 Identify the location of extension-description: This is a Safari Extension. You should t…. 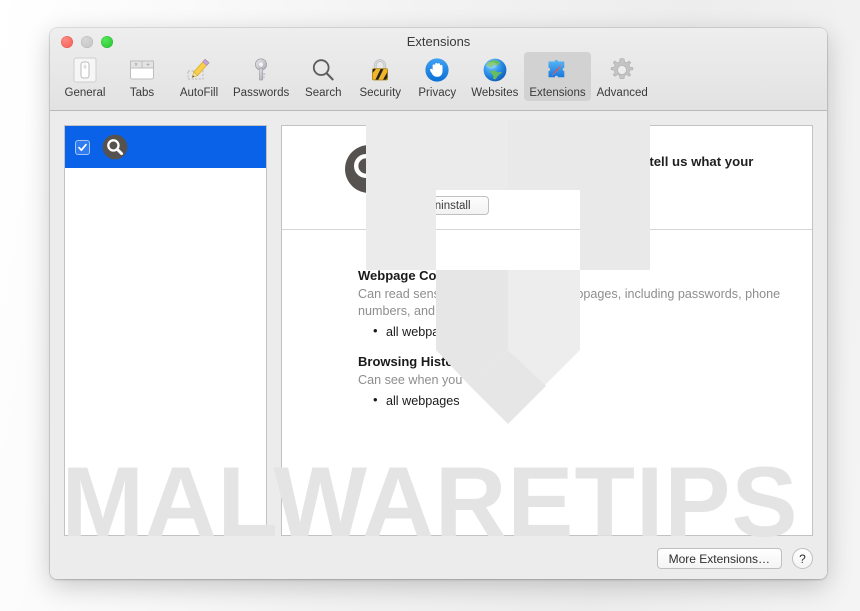
(581, 170).